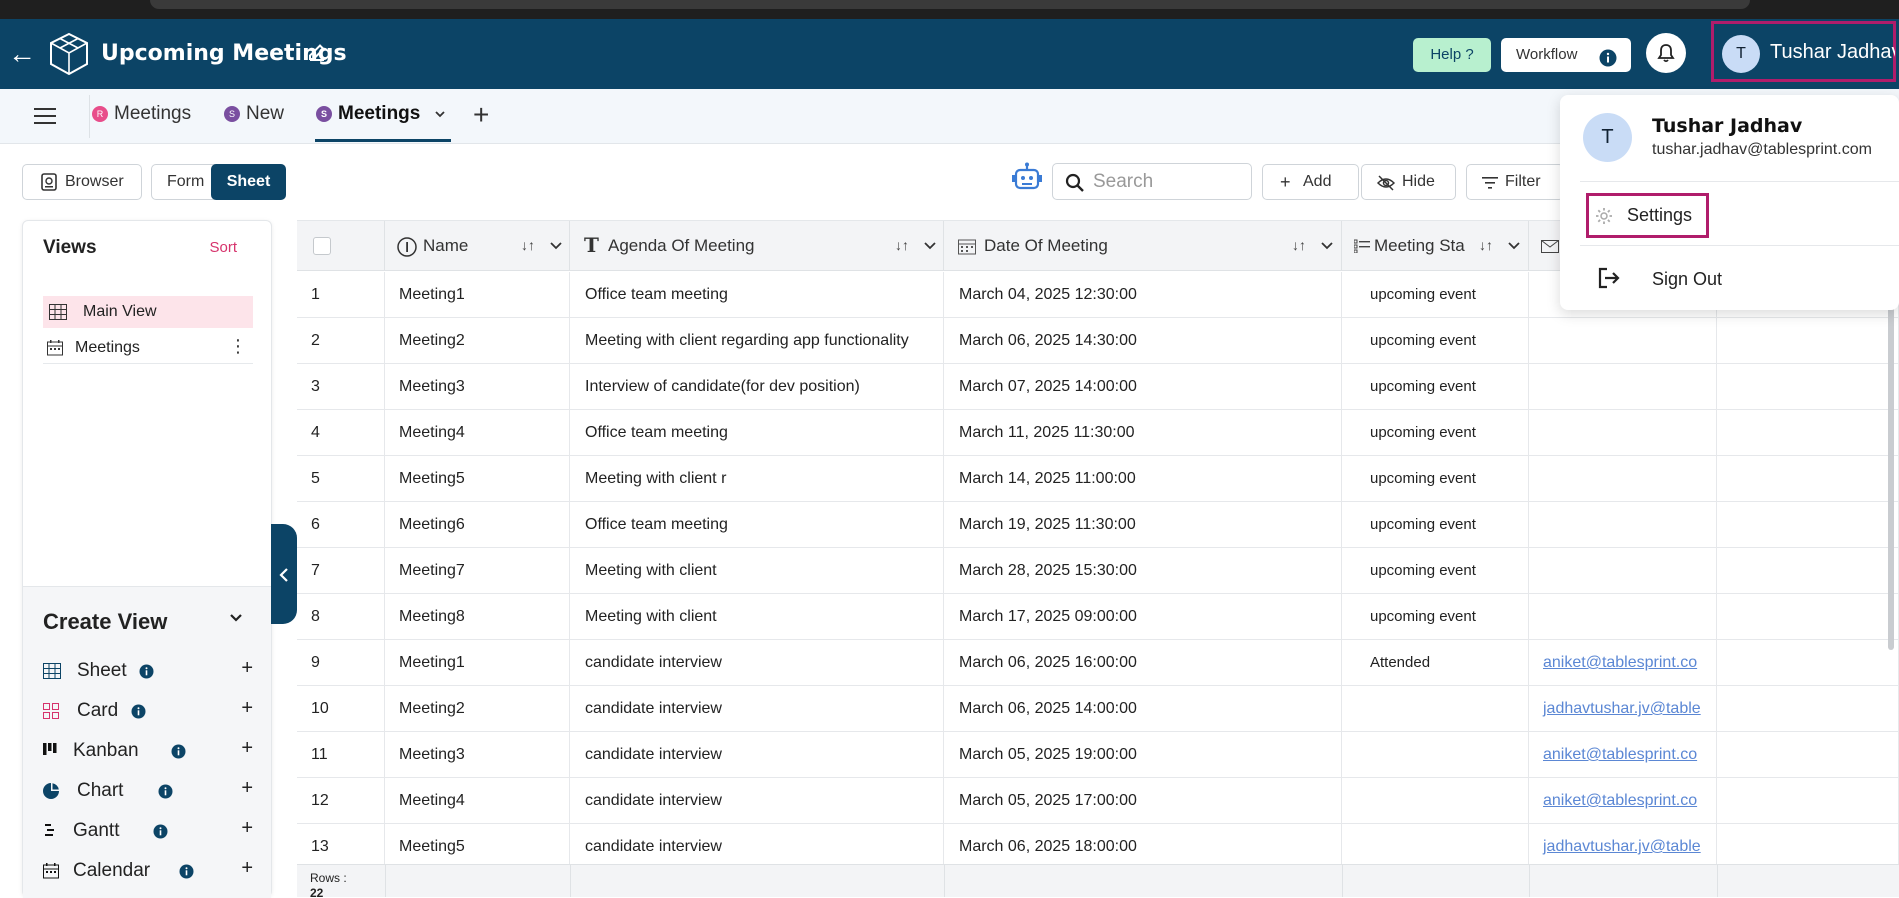 The image size is (1899, 898). Describe the element at coordinates (148, 872) in the screenshot. I see `create-view-calendar: Calendar +` at that location.